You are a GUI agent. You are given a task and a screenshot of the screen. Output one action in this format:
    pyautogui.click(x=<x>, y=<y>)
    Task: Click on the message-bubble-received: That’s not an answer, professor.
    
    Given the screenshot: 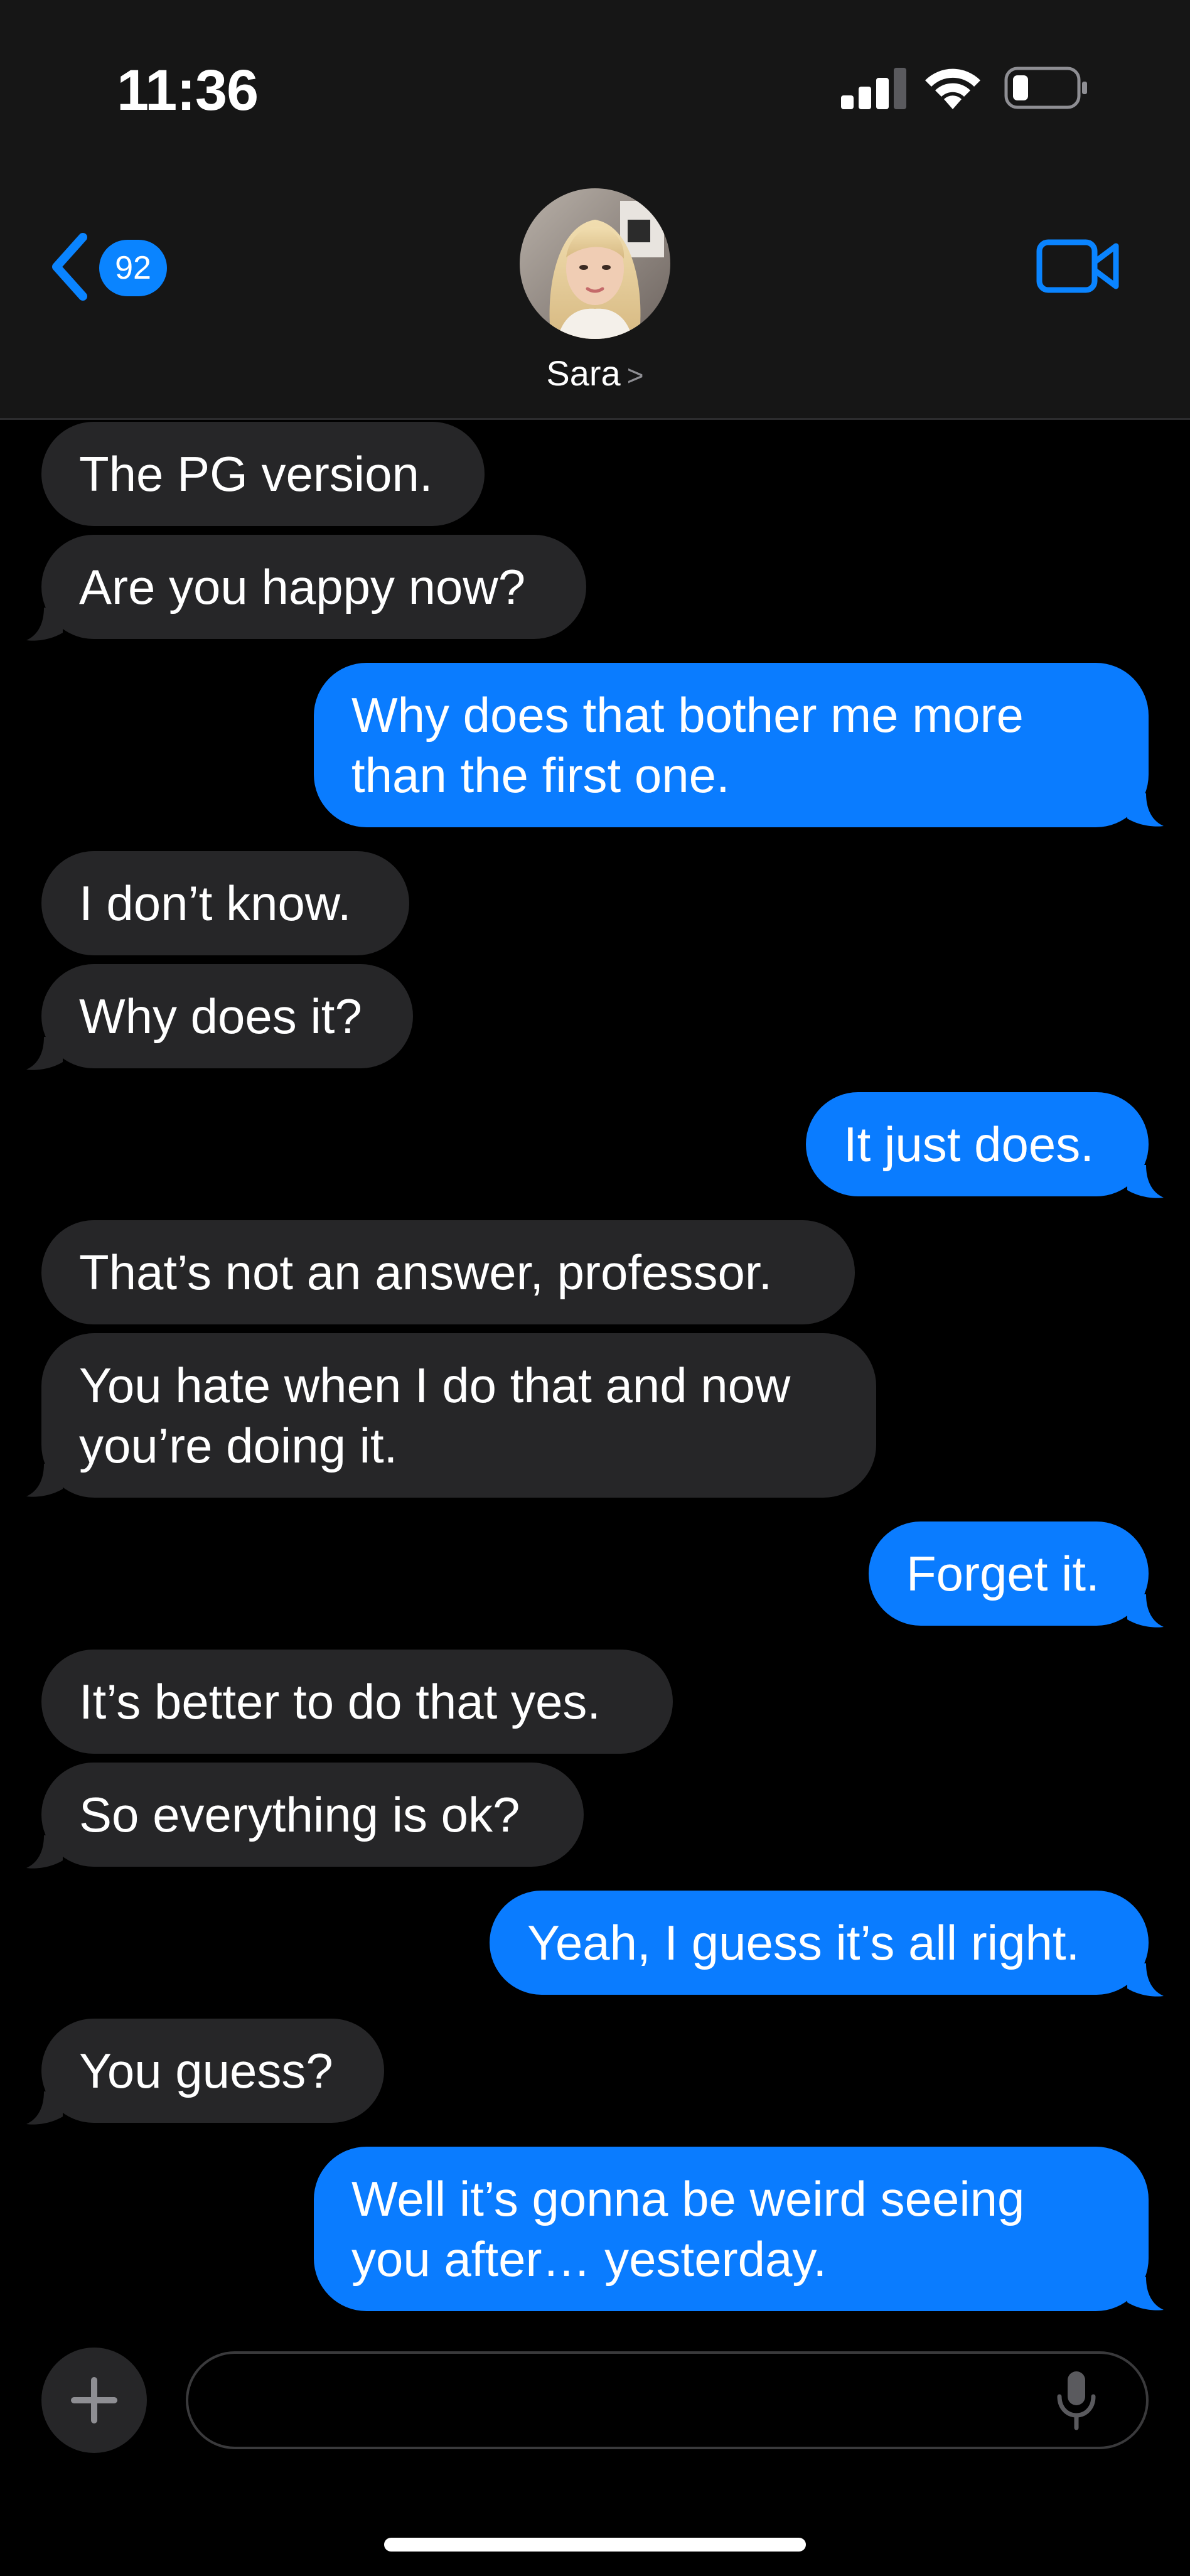 What is the action you would take?
    pyautogui.click(x=448, y=1272)
    